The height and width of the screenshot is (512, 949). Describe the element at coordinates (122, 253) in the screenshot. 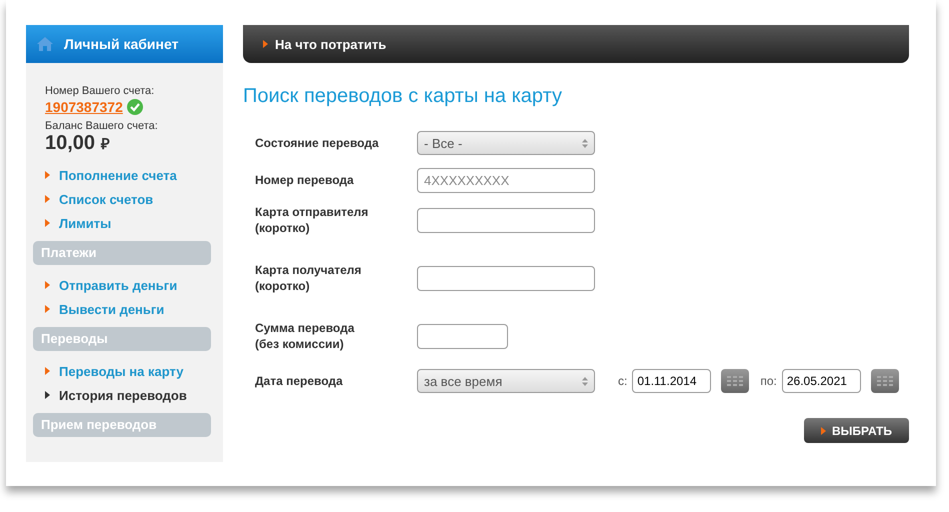

I see `section-header: Платежи` at that location.